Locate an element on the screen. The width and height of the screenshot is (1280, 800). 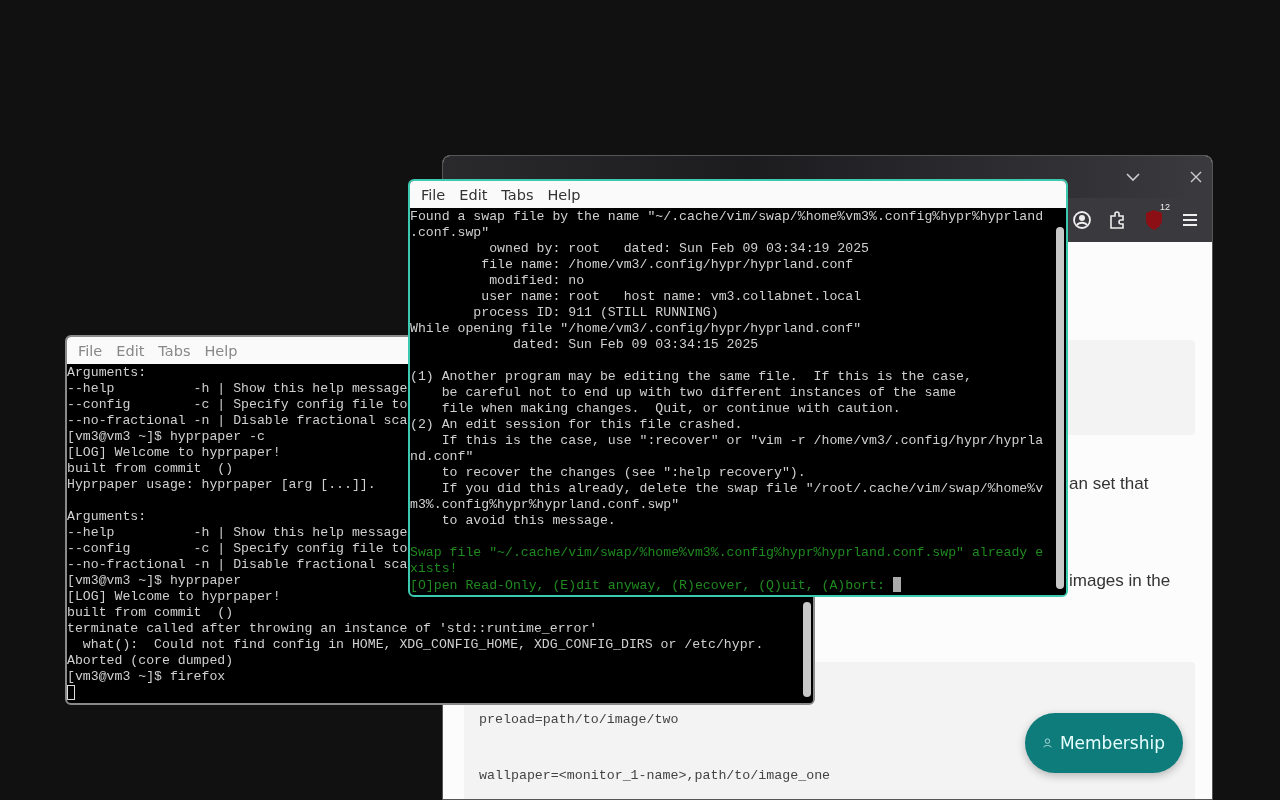
terminal-line: [vm3@vm3 ~]$ firefox is located at coordinates (146, 676).